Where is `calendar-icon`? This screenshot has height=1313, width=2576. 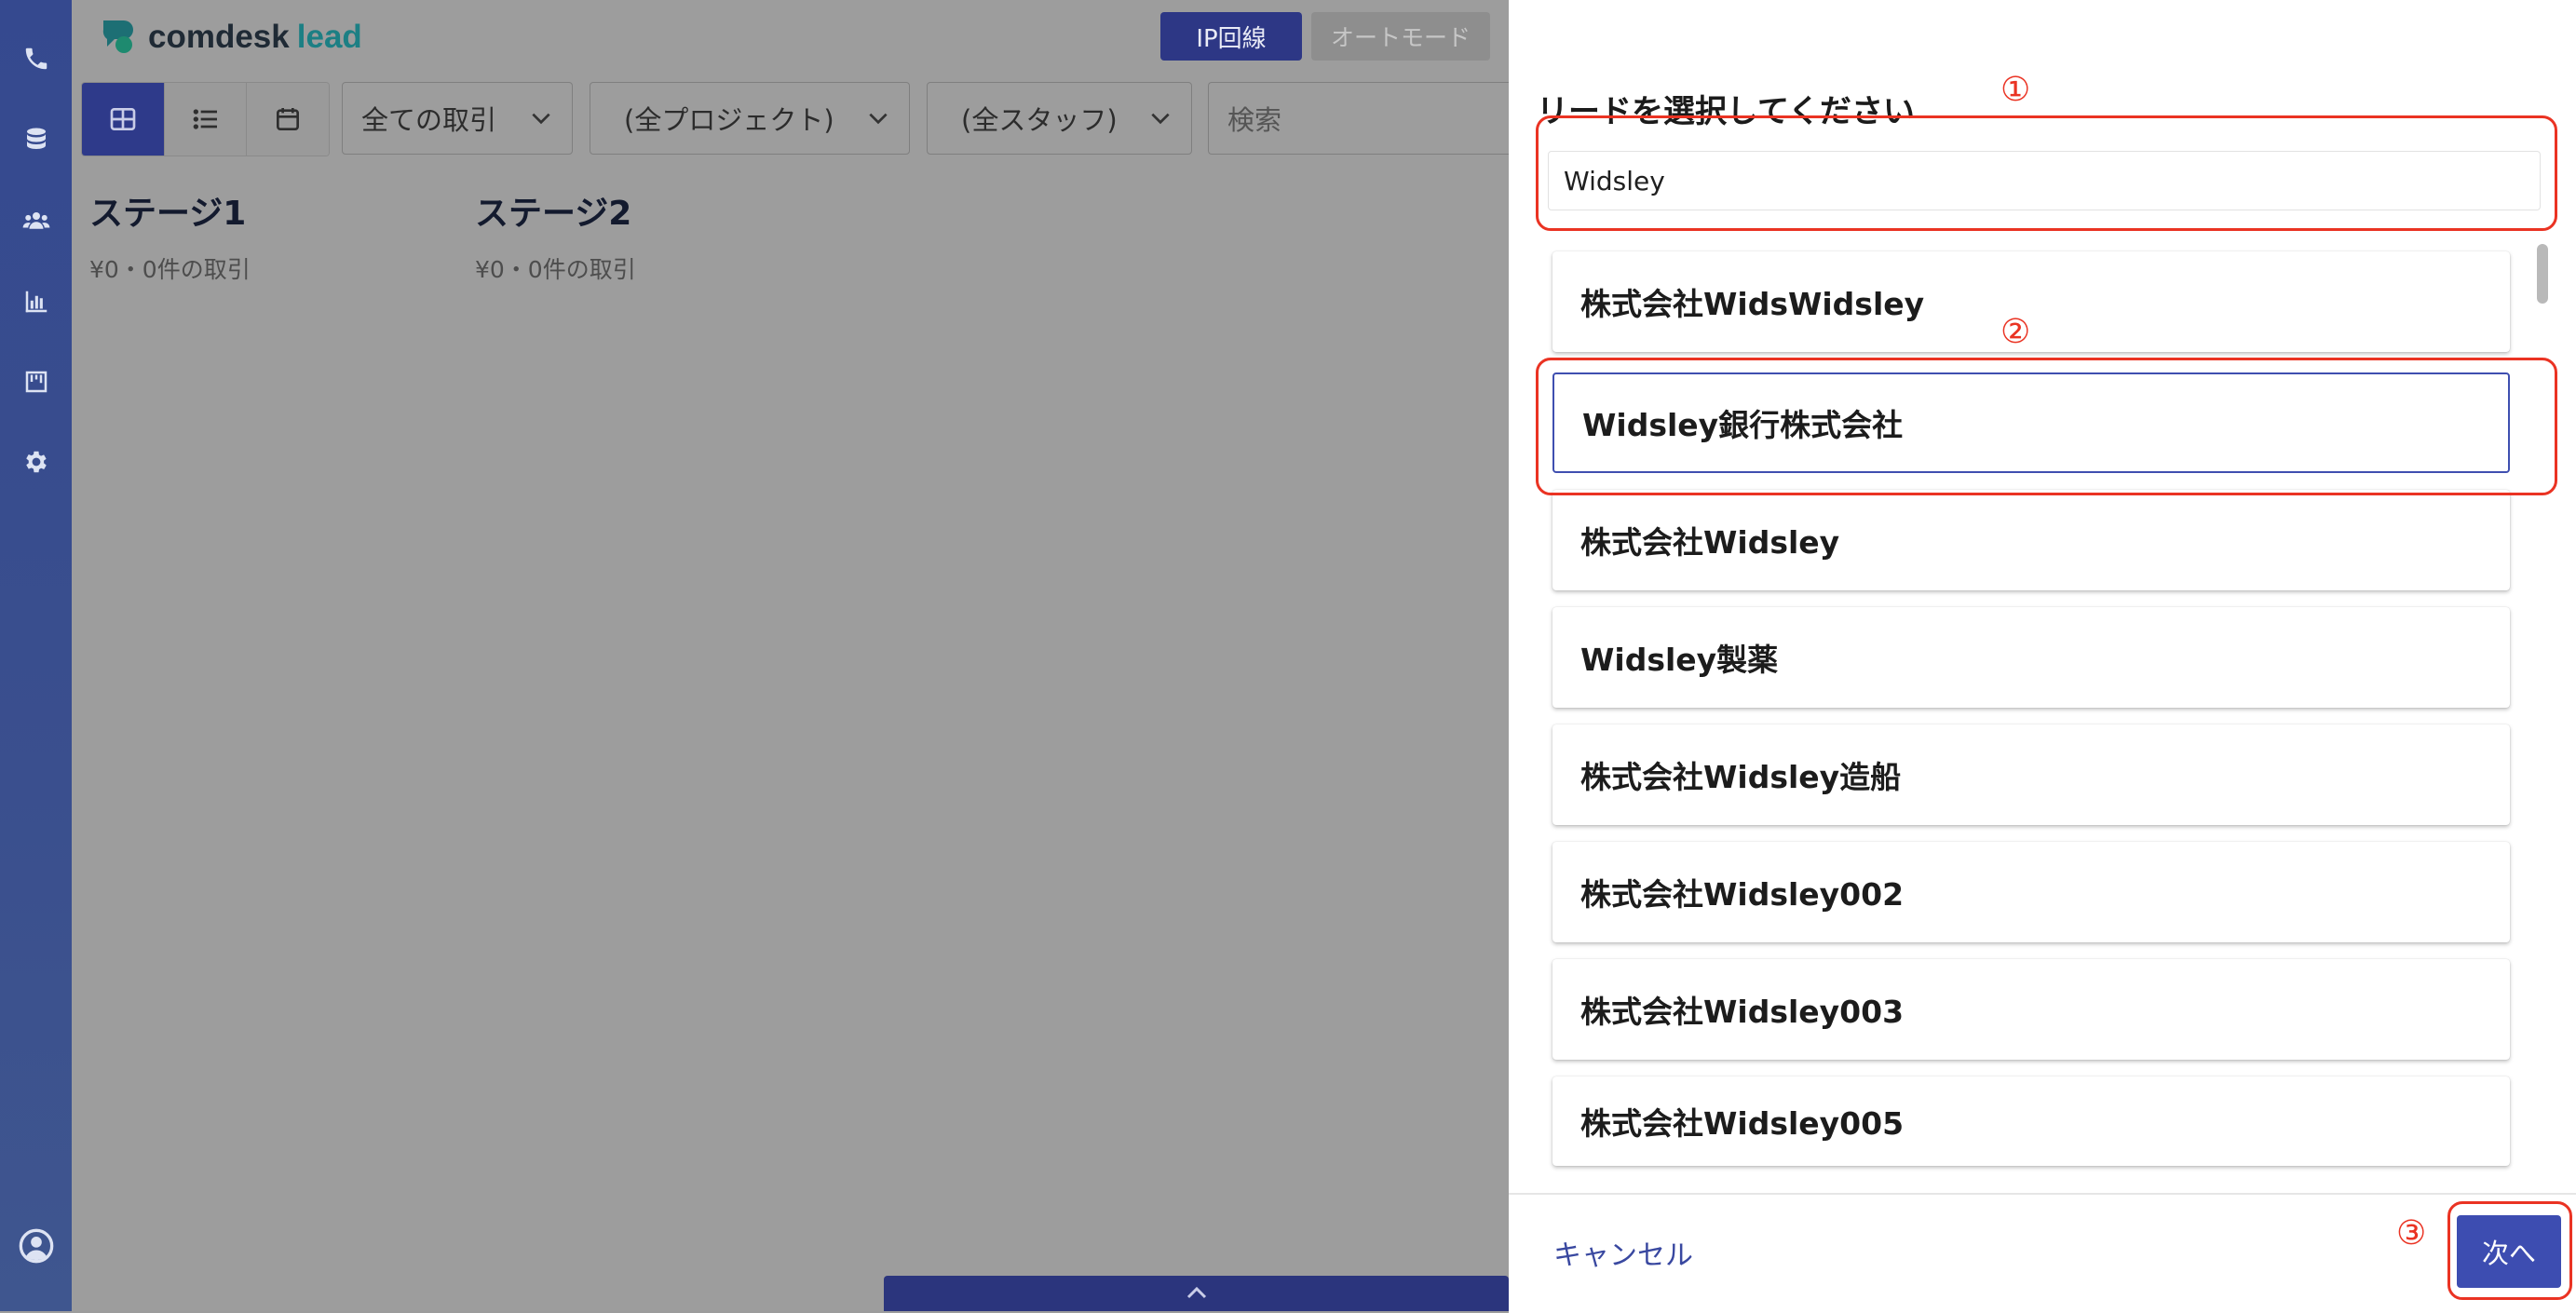 calendar-icon is located at coordinates (288, 119).